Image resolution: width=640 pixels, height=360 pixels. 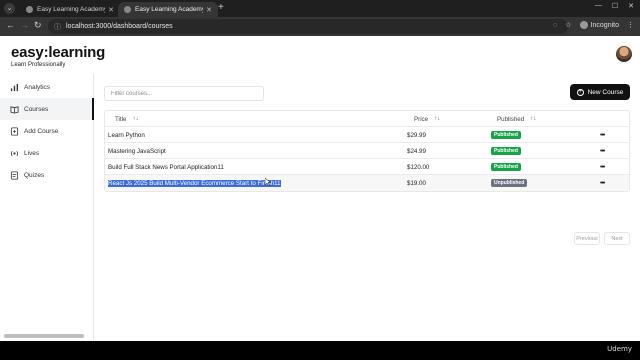 What do you see at coordinates (587, 238) in the screenshot?
I see `previous-button: Previous` at bounding box center [587, 238].